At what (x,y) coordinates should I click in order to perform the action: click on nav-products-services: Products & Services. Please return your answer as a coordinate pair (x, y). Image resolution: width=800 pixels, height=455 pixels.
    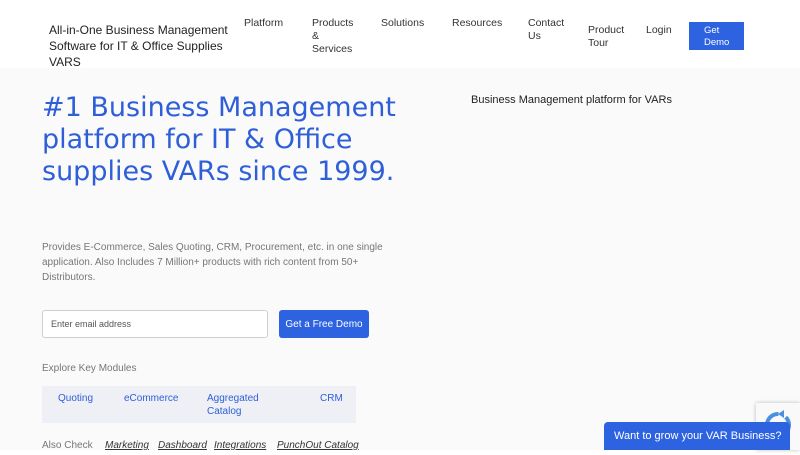
    Looking at the image, I should click on (336, 36).